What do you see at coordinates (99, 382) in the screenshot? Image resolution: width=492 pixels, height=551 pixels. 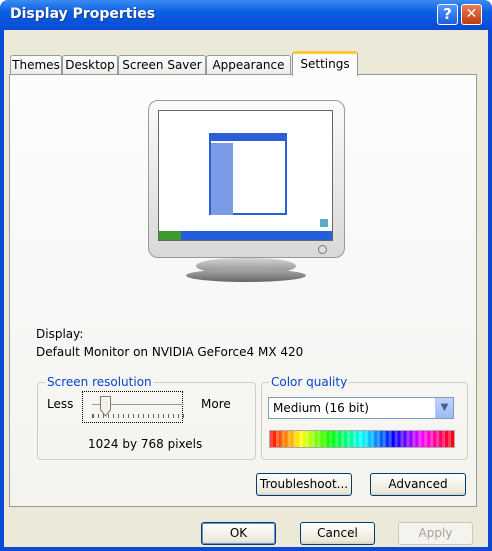 I see `screen-resolution-label: Screen resolution` at bounding box center [99, 382].